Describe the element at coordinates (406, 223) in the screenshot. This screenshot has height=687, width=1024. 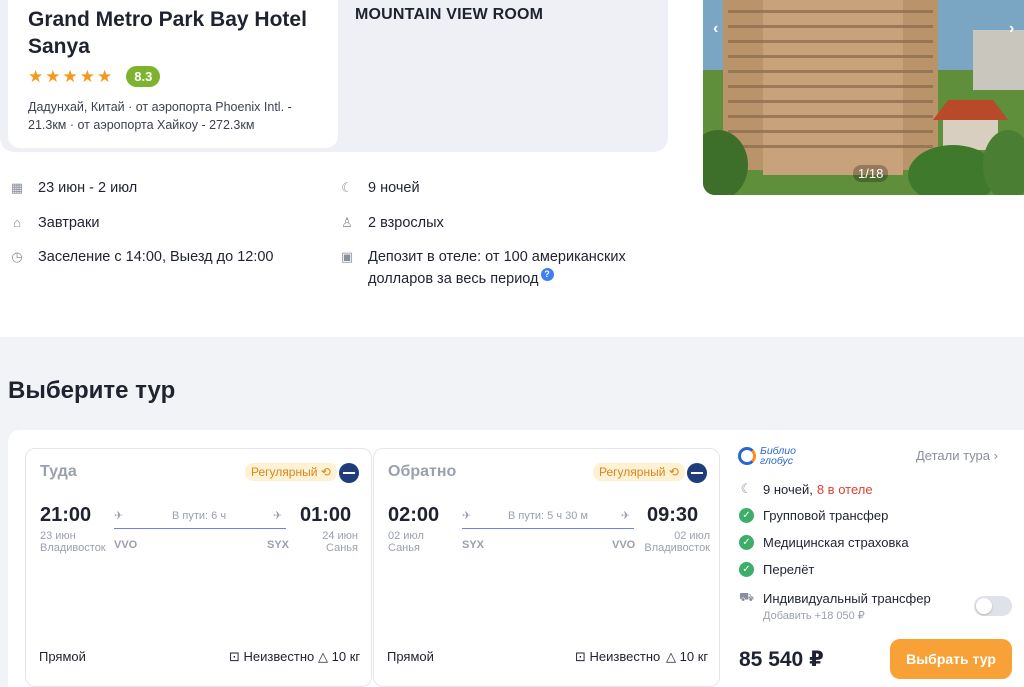
I see `guests-text: 2 взрослых` at that location.